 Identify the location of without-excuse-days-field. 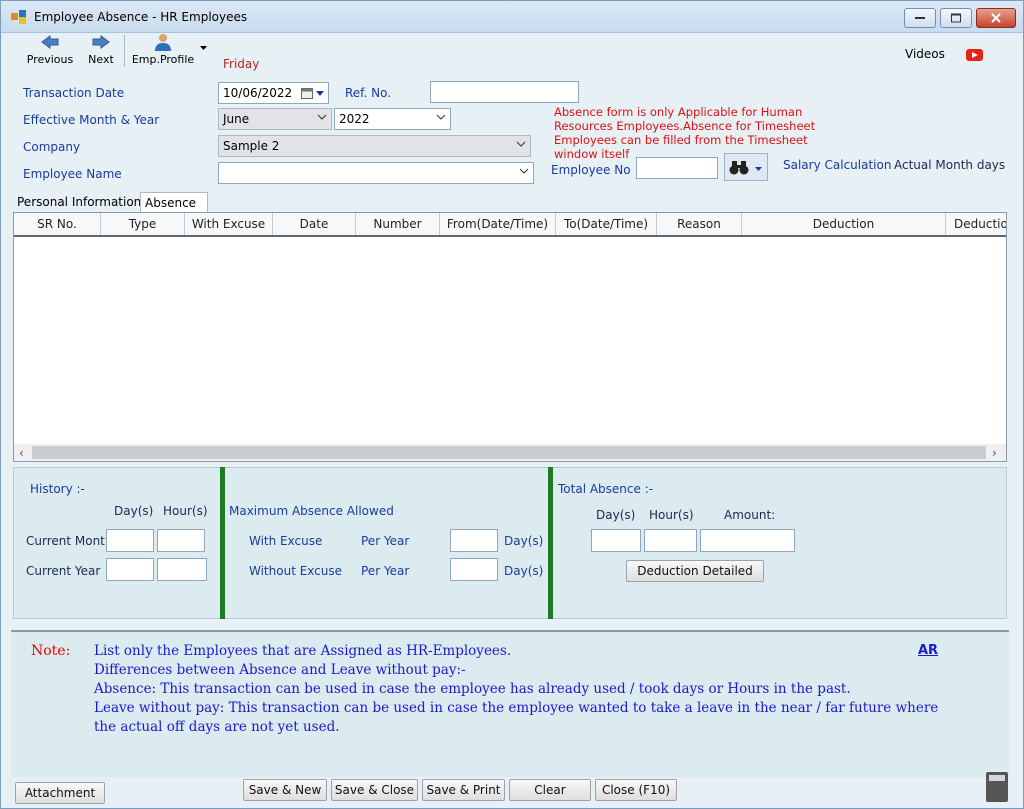
(474, 569).